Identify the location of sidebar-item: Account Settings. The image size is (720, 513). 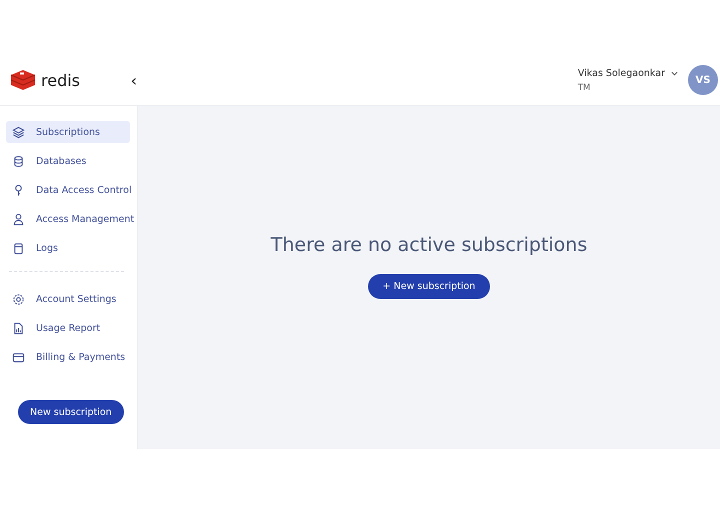
(68, 299).